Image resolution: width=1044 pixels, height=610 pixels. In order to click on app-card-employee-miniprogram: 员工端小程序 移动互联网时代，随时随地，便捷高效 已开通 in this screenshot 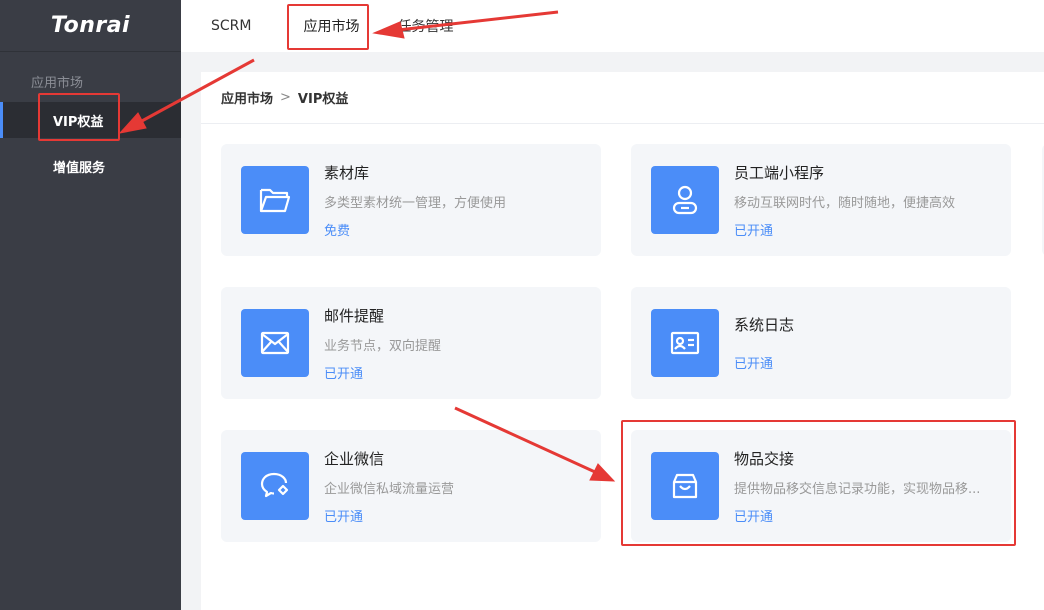, I will do `click(821, 200)`.